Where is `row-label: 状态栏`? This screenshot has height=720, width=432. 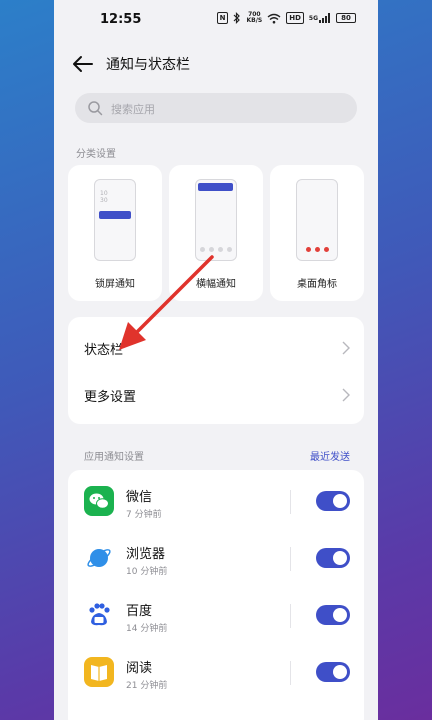 row-label: 状态栏 is located at coordinates (104, 350).